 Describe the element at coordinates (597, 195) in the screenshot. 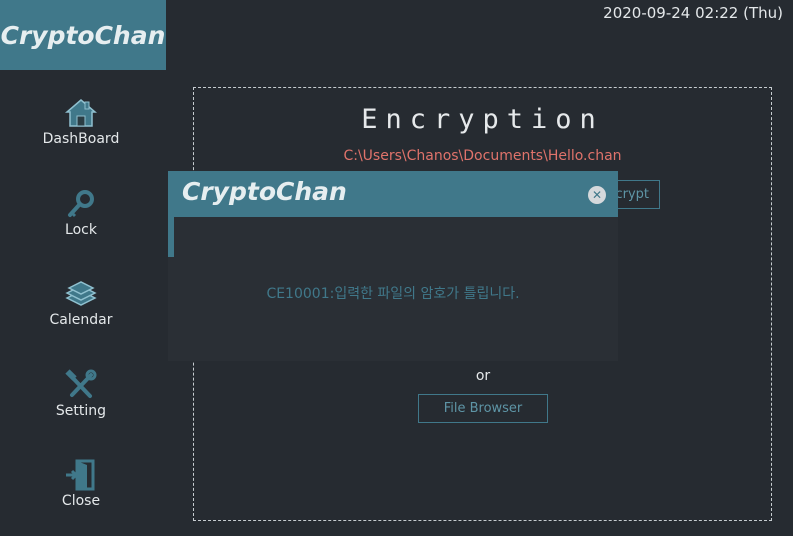

I see `close-icon: ✕` at that location.